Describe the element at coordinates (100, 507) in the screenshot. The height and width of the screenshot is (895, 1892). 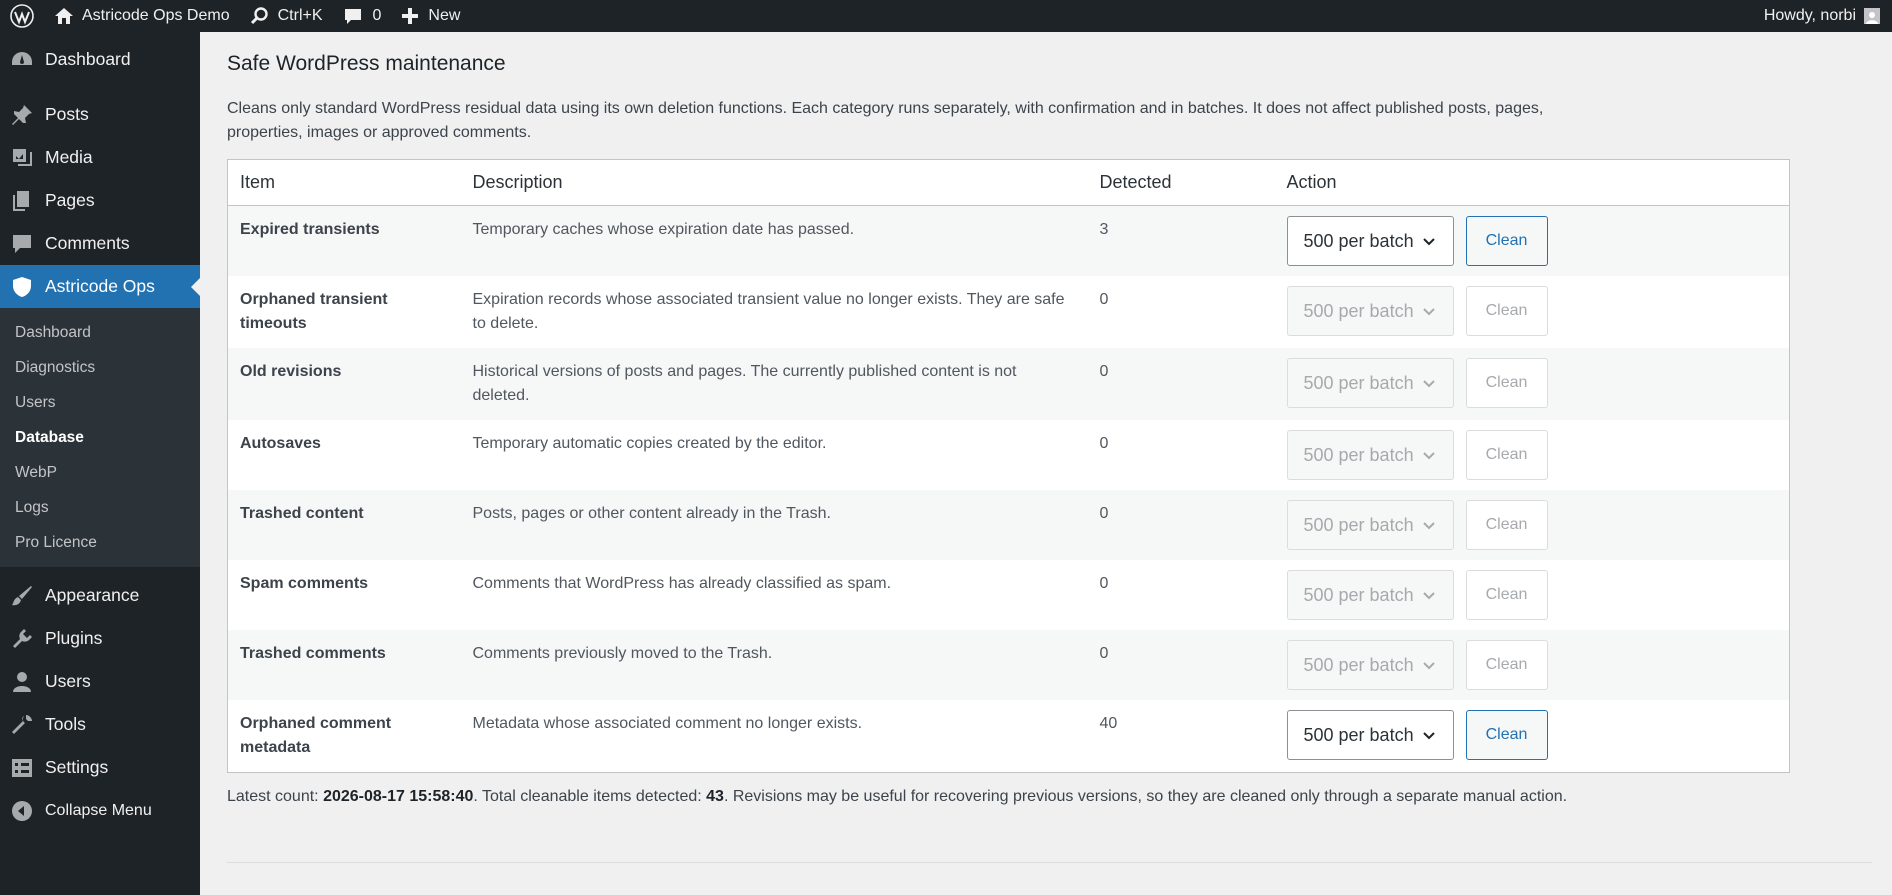
I see `submenu-item-logs: Logs` at that location.